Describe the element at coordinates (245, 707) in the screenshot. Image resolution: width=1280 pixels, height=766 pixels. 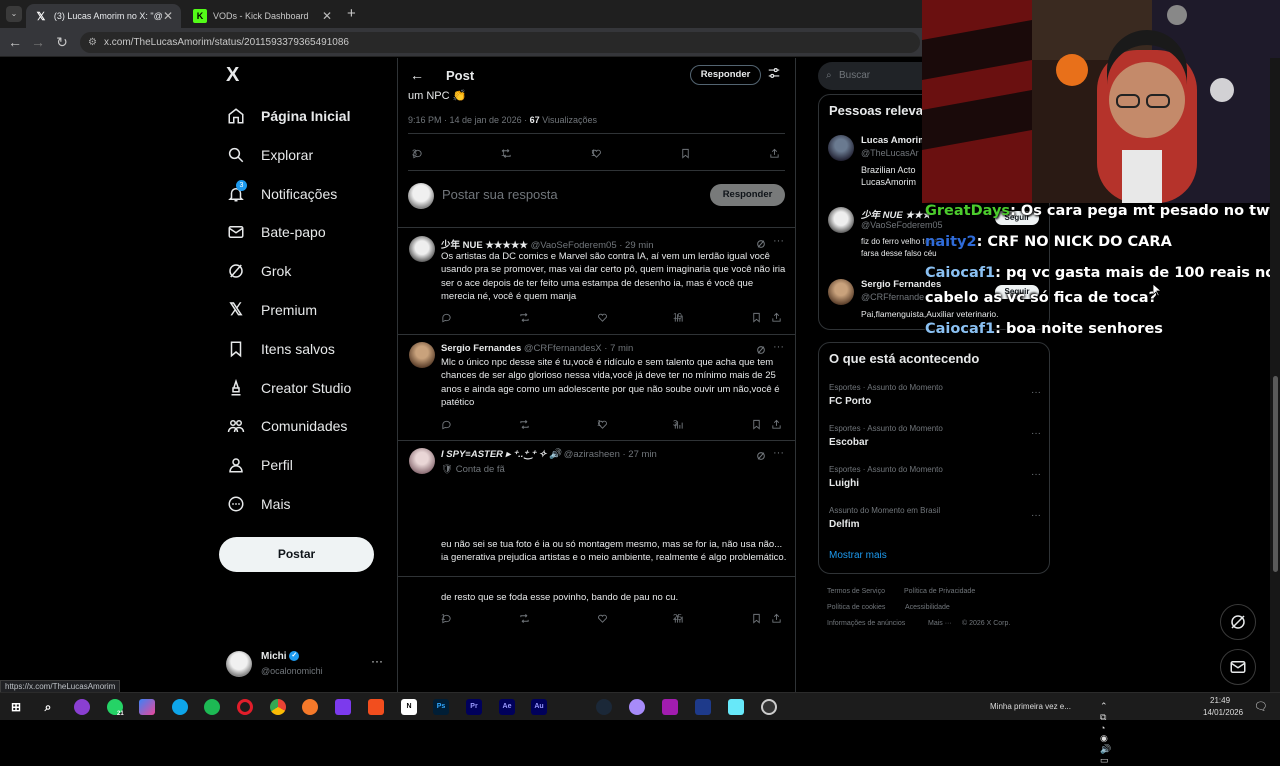
I see `opera-icon` at that location.